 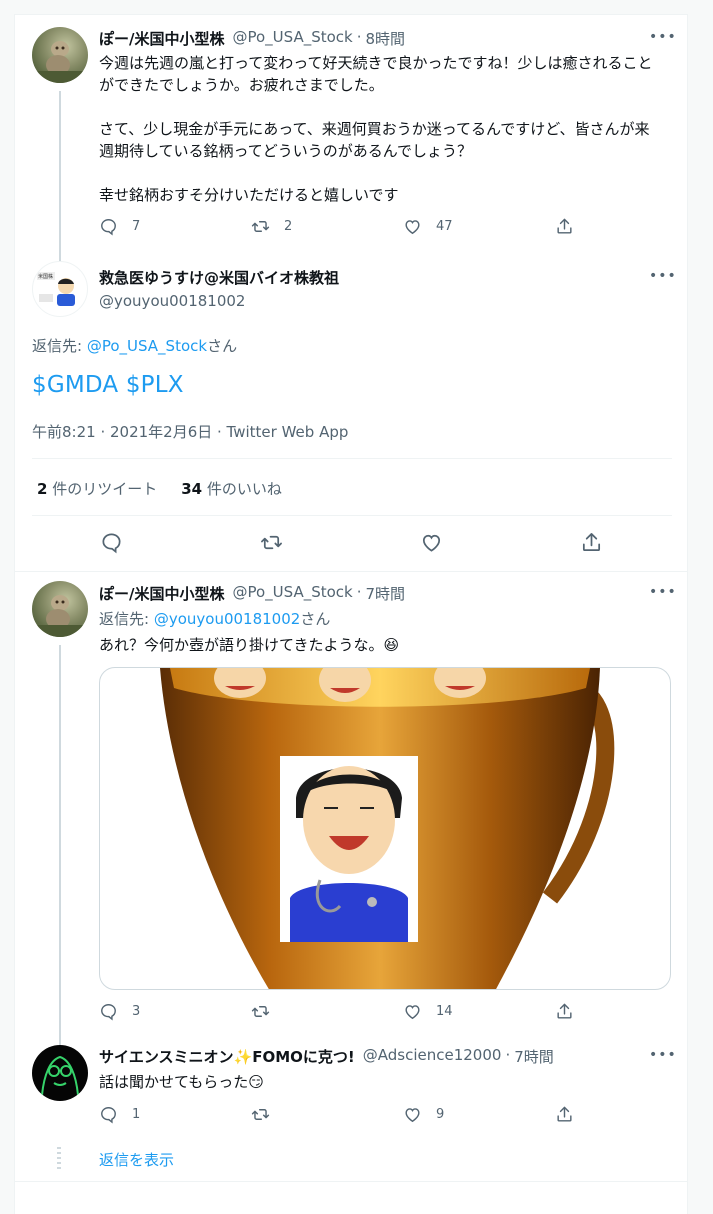 I want to click on retweet-stat-label: 件のリツイート, so click(x=102, y=489).